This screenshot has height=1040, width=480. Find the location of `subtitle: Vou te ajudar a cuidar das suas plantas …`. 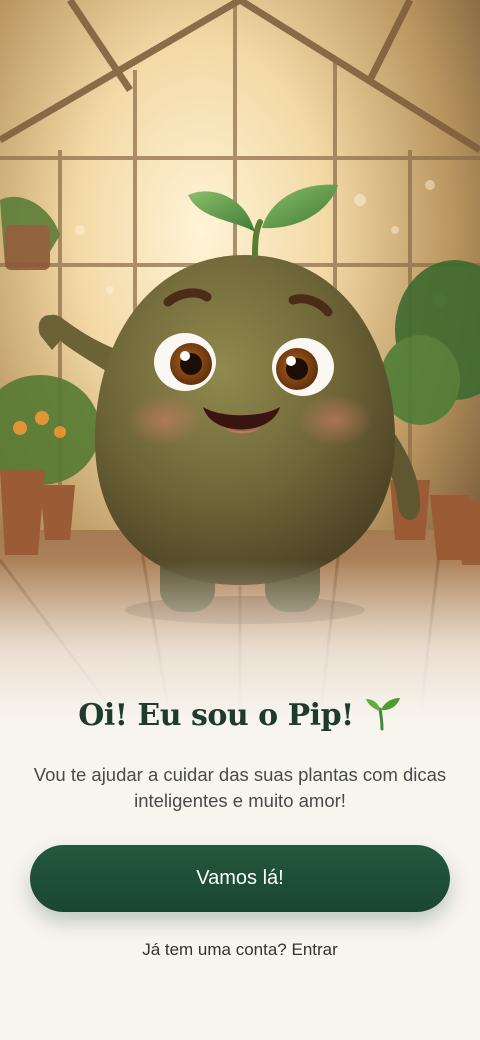

subtitle: Vou te ajudar a cuidar das suas plantas … is located at coordinates (240, 787).